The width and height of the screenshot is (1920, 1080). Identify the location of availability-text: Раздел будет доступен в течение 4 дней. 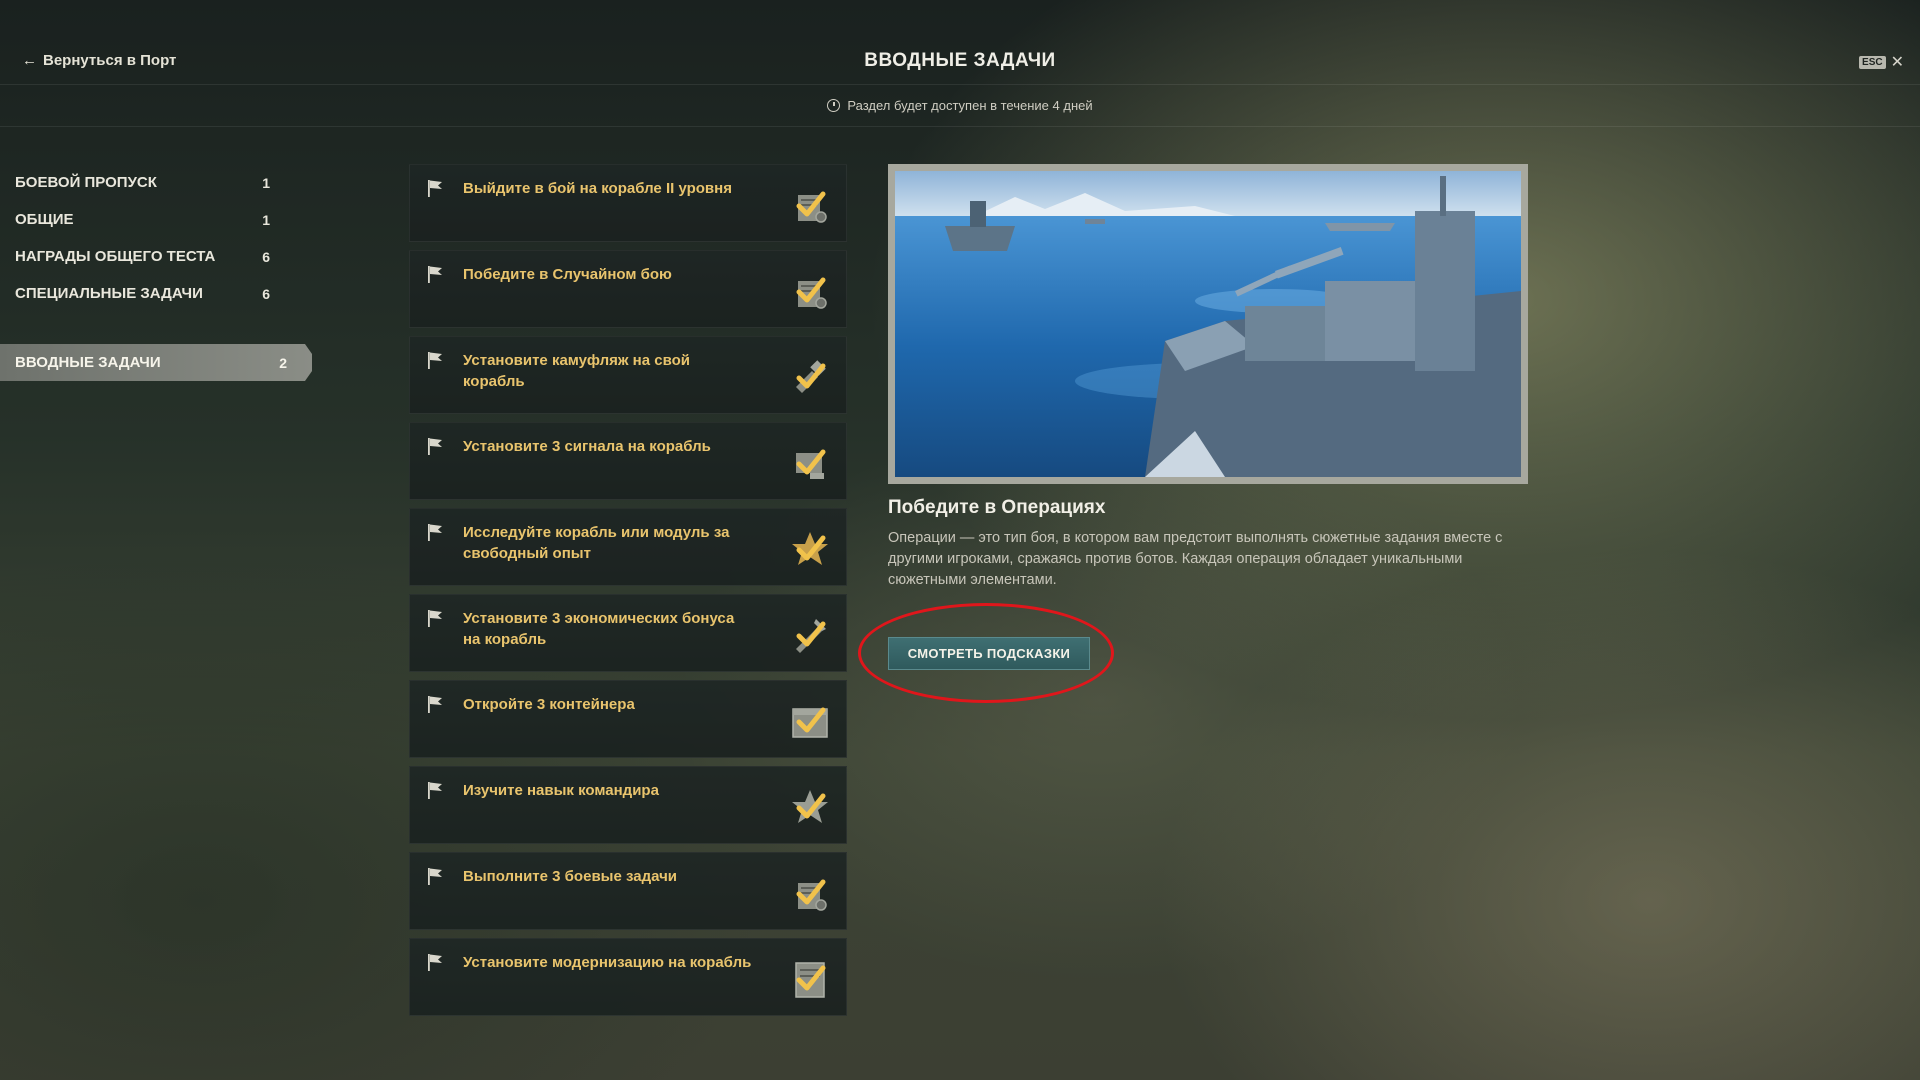
(970, 105).